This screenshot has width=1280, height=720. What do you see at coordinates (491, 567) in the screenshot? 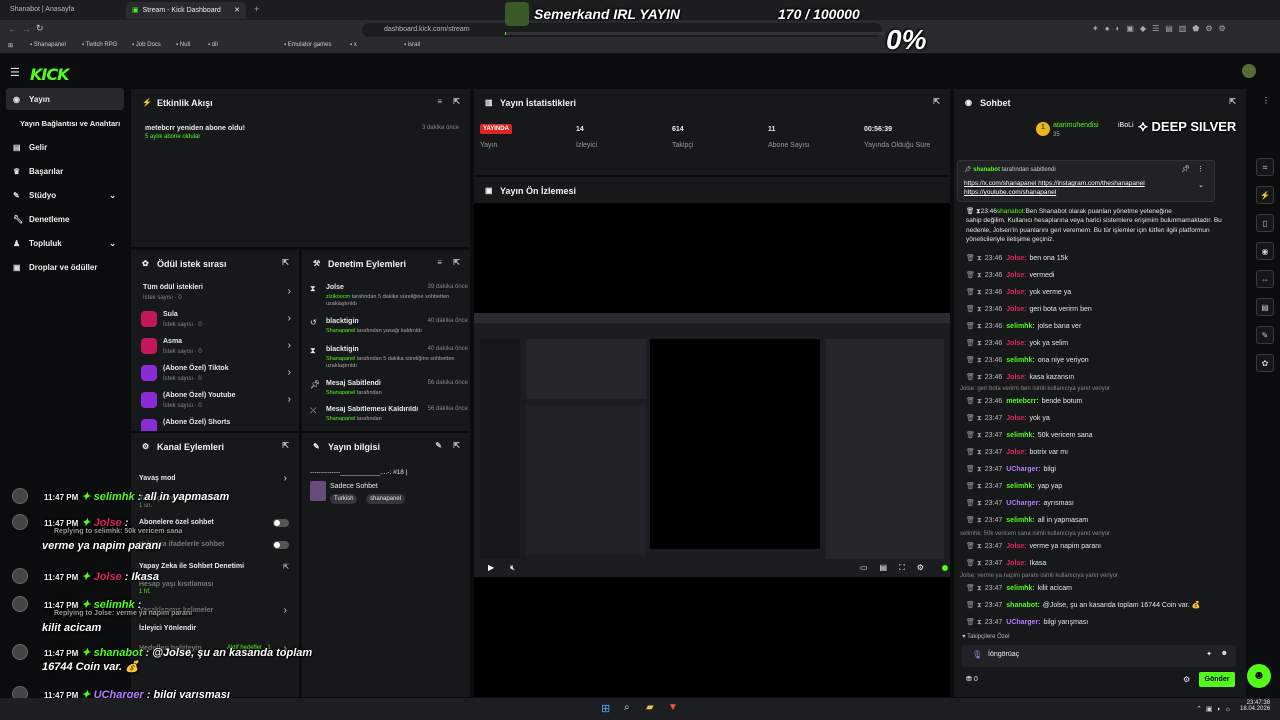
I see `play-icon: ▶` at bounding box center [491, 567].